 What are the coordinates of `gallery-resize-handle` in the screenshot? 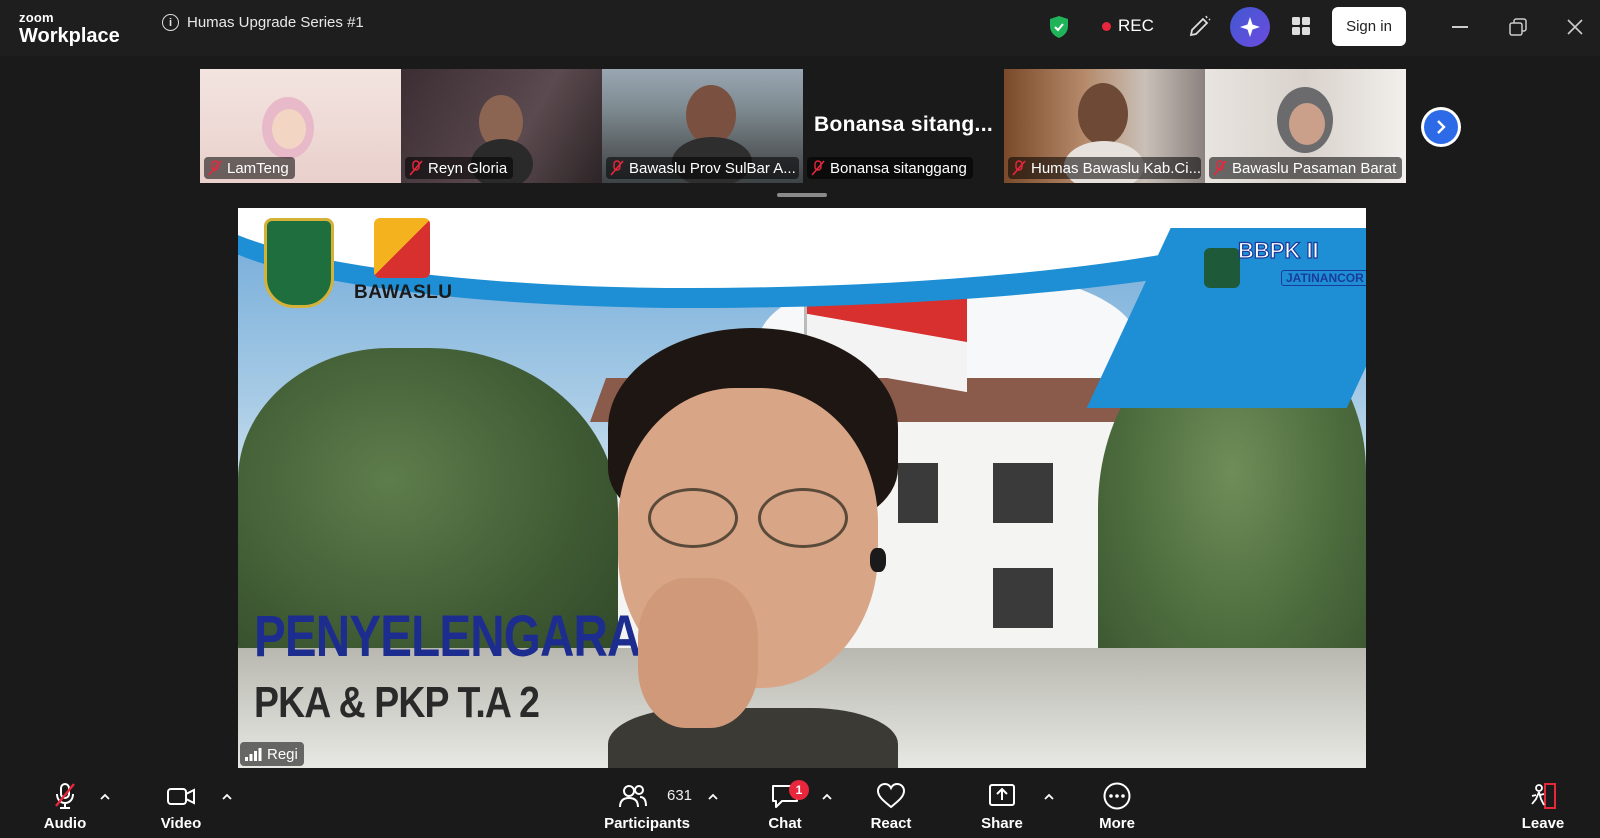 It's located at (802, 195).